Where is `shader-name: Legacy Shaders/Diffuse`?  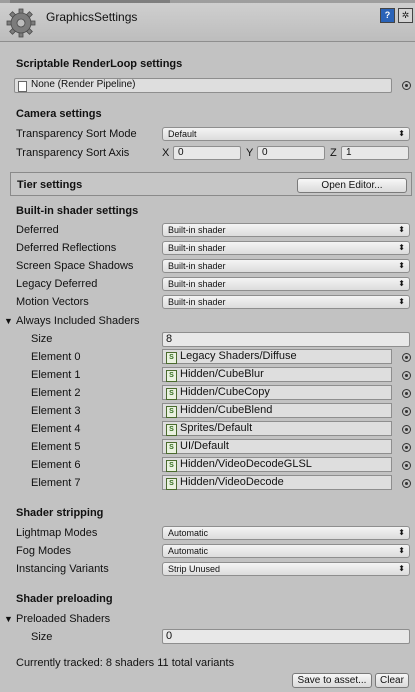 shader-name: Legacy Shaders/Diffuse is located at coordinates (238, 356).